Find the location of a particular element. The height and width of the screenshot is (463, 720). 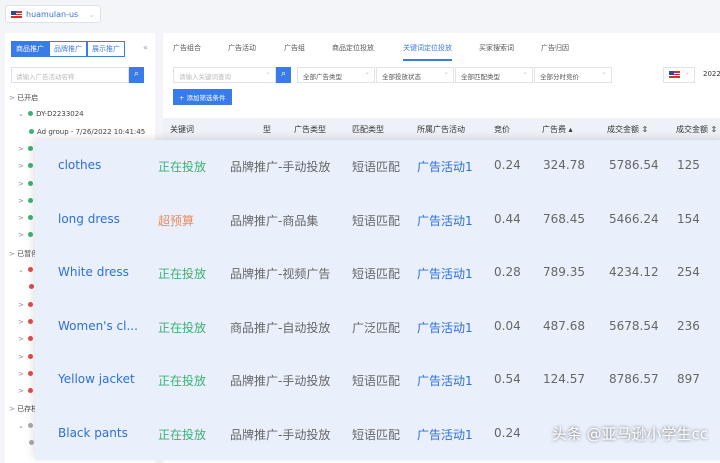

shop-selector: huamulan-us ⌄ is located at coordinates (53, 14).